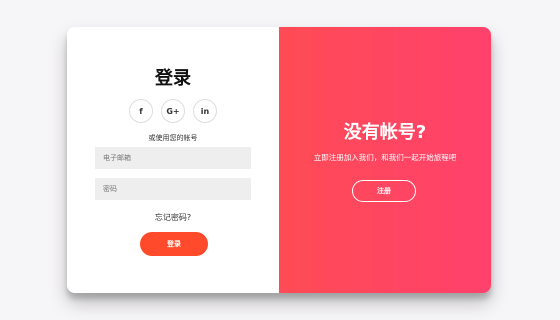  I want to click on use-account-hint: 或使用您的帐号, so click(173, 138).